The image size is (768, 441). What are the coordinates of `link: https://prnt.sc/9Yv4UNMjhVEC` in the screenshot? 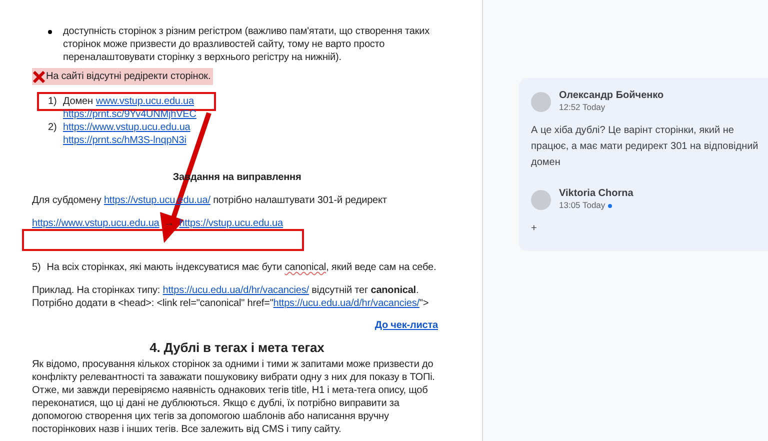 It's located at (129, 114).